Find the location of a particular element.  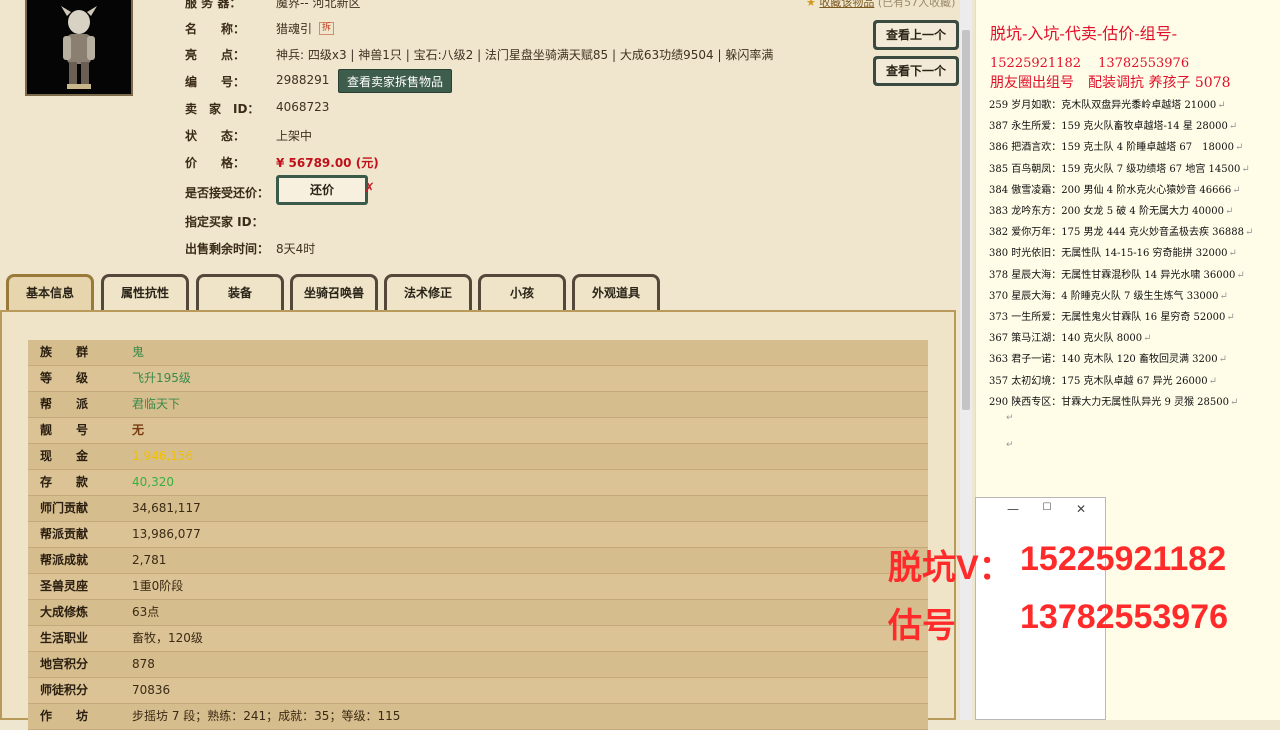

watermark-label-2: 估号 is located at coordinates (922, 626).